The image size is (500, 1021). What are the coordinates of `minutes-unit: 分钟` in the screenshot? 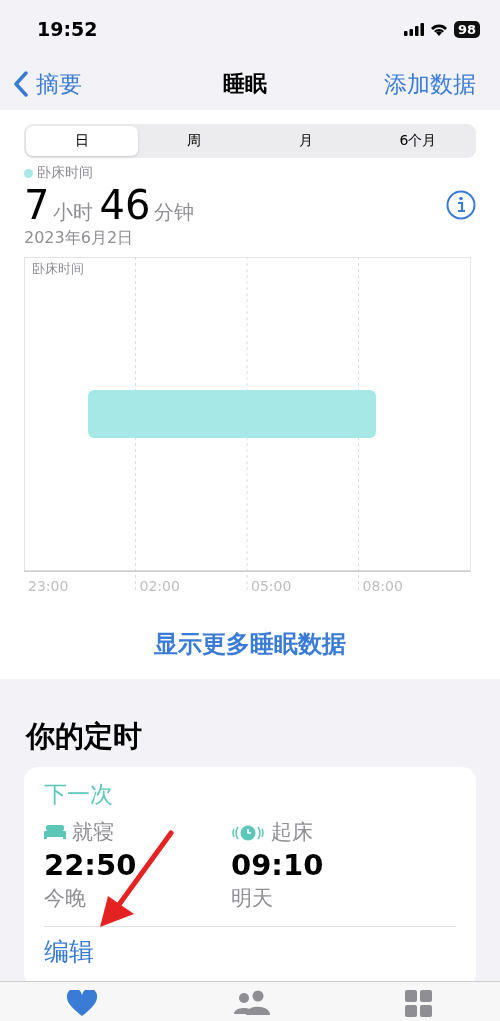 It's located at (174, 212).